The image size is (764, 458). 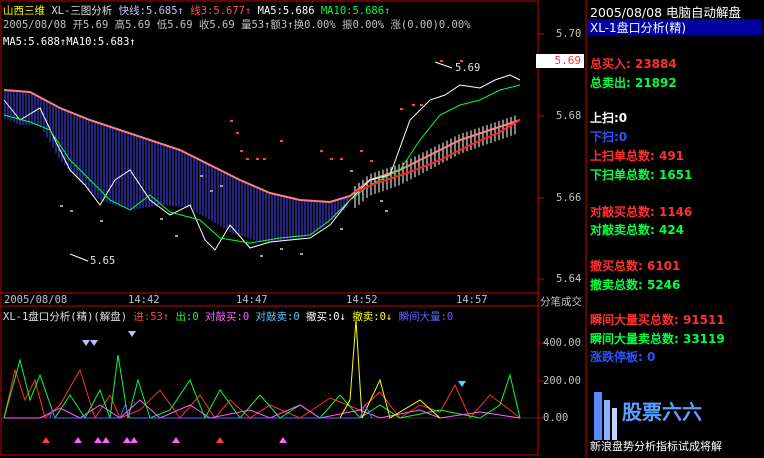 What do you see at coordinates (641, 212) in the screenshot?
I see `wash-buy-total: 对敲买总数: 1146` at bounding box center [641, 212].